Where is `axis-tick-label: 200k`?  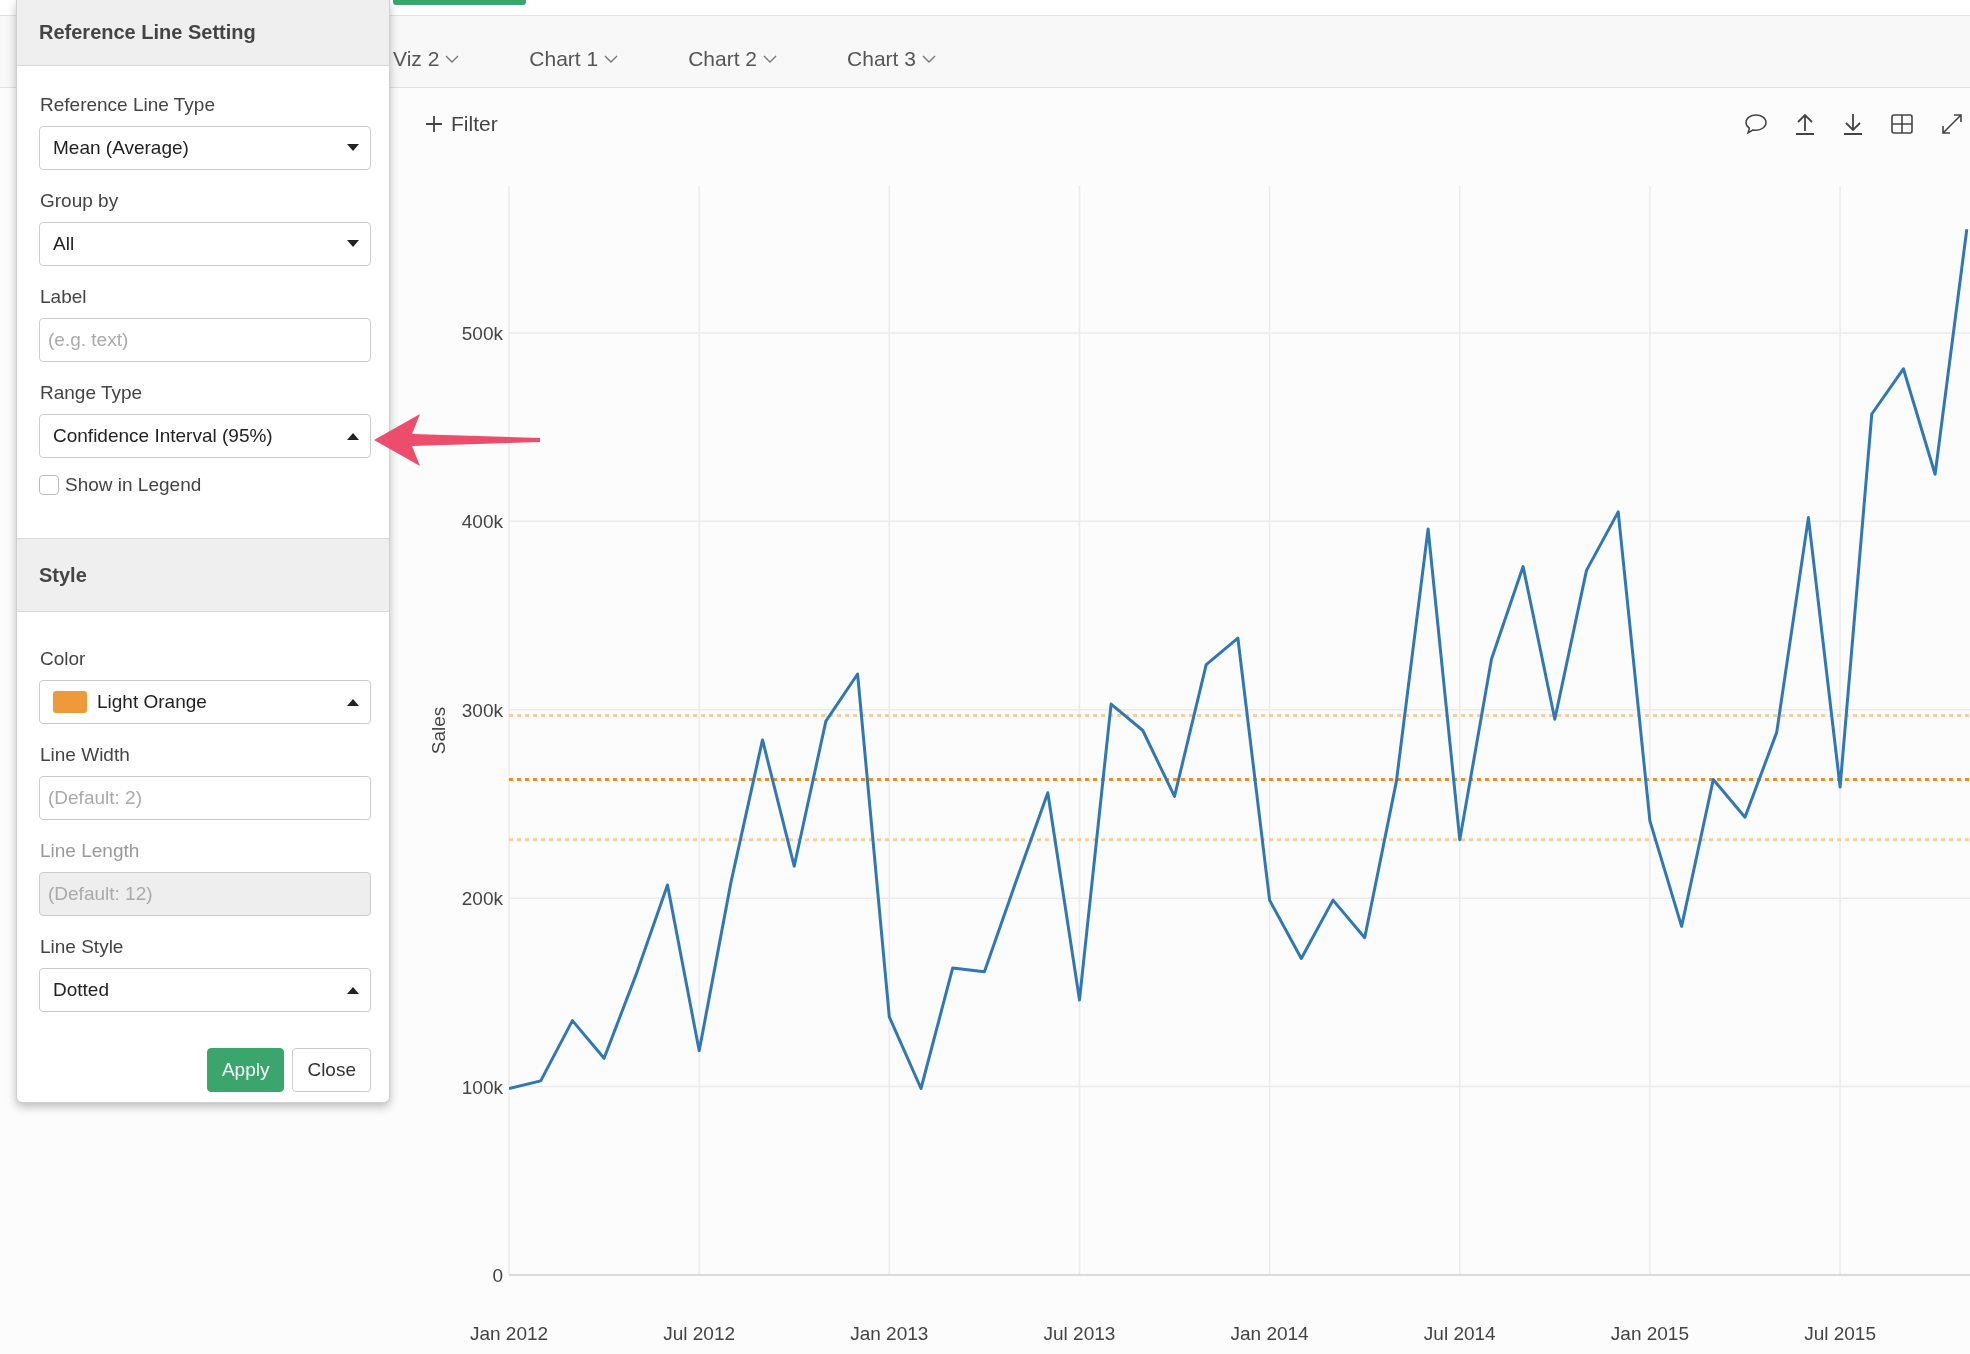 axis-tick-label: 200k is located at coordinates (482, 899).